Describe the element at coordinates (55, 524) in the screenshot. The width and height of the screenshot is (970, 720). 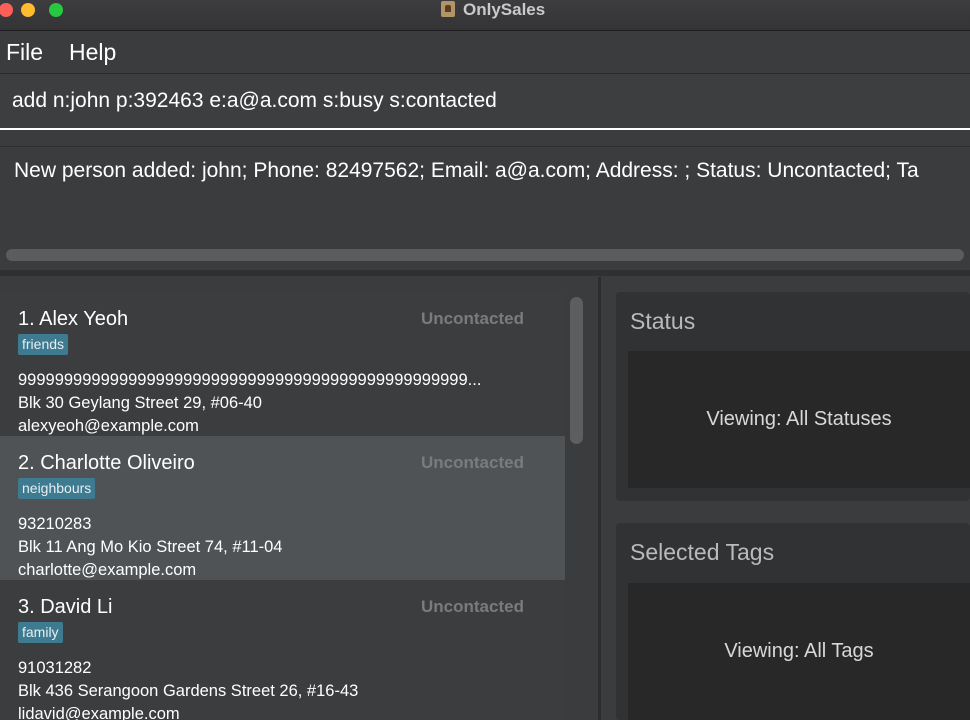
I see `person-phone: 93210283` at that location.